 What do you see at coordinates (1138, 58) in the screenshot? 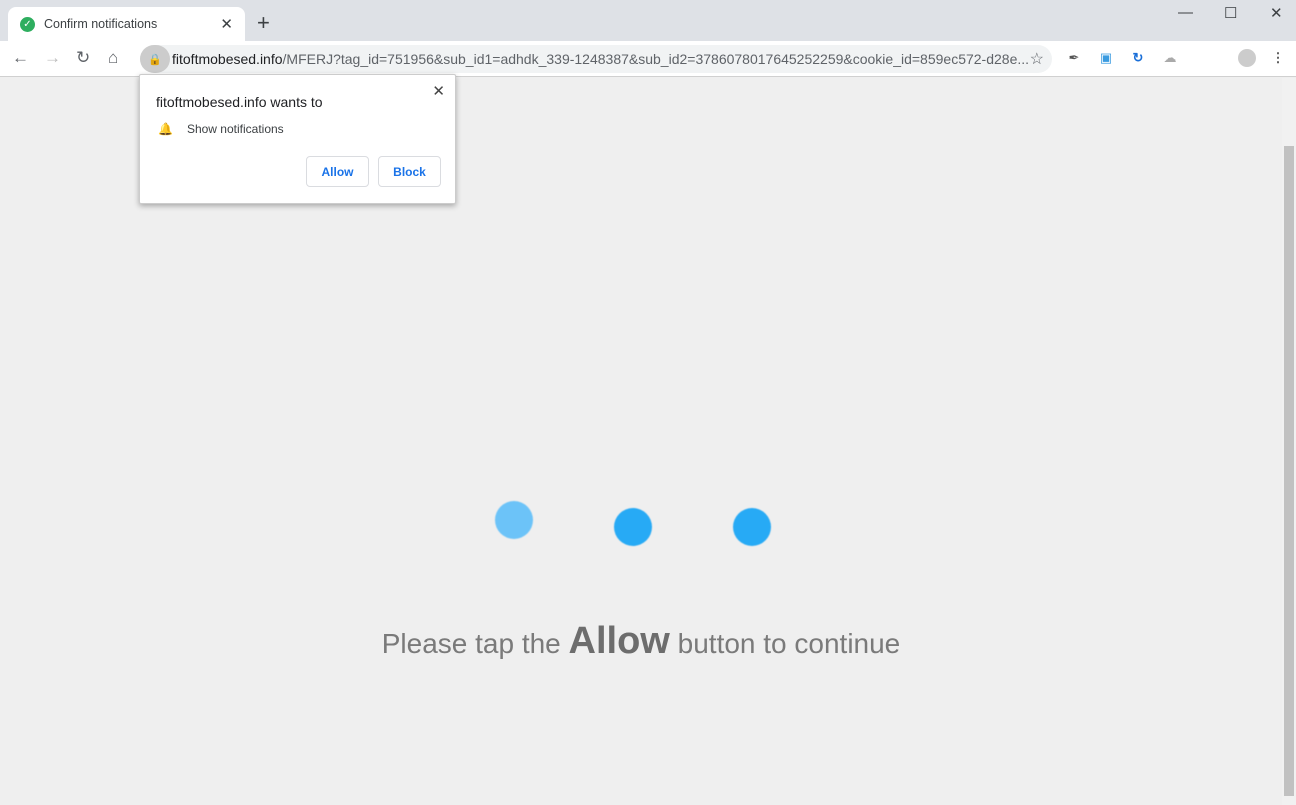
I see `sync-extension-icon: ↻` at bounding box center [1138, 58].